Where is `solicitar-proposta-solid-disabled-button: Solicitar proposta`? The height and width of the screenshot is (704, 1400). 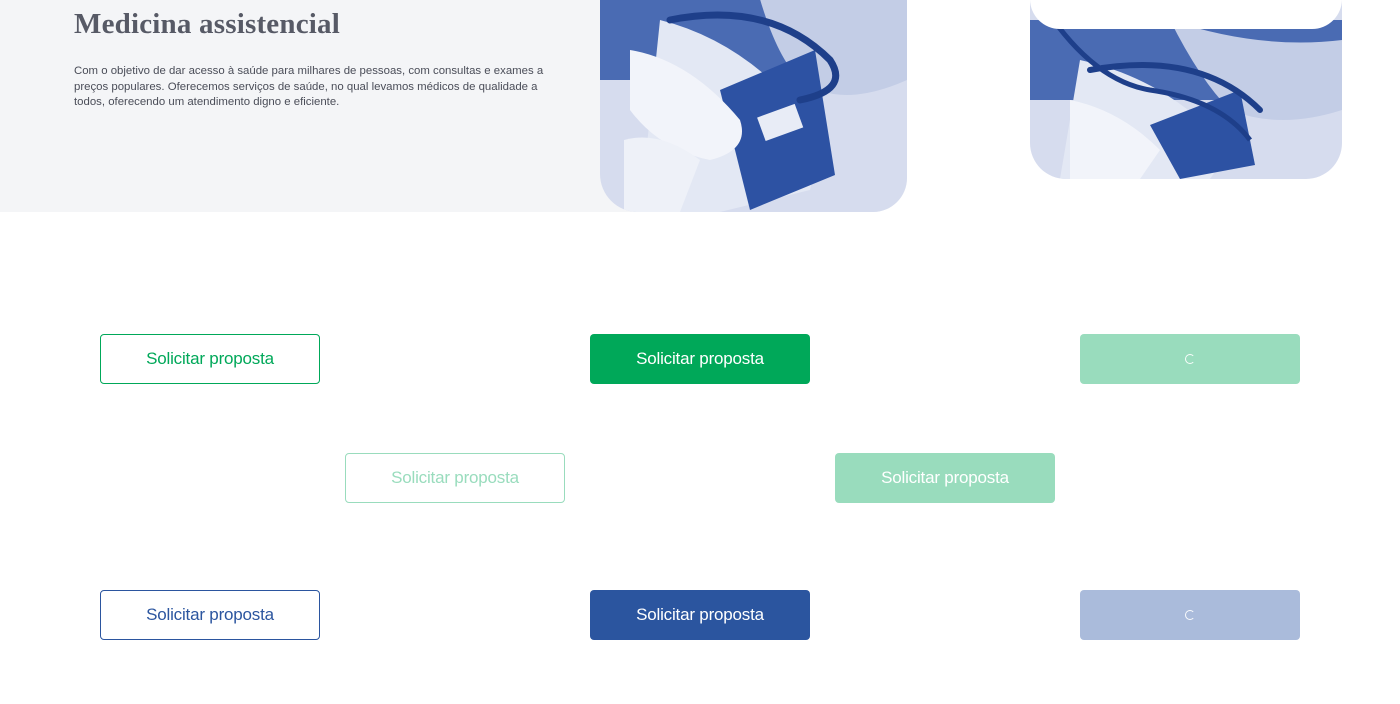 solicitar-proposta-solid-disabled-button: Solicitar proposta is located at coordinates (945, 478).